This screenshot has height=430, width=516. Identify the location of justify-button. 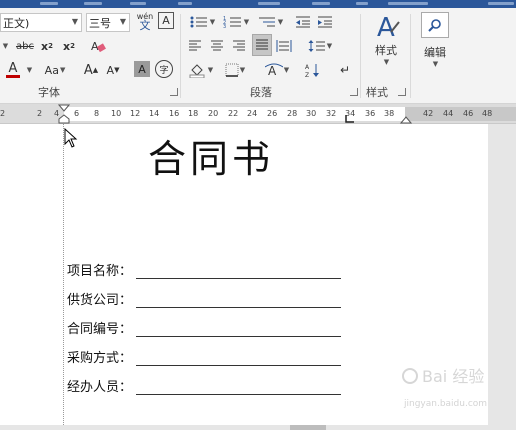
(262, 45).